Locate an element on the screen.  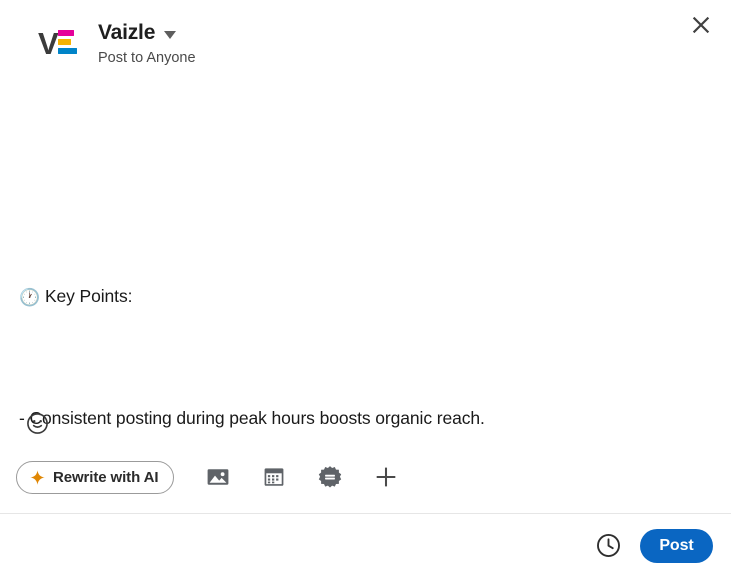
award-badge-icon is located at coordinates (330, 477).